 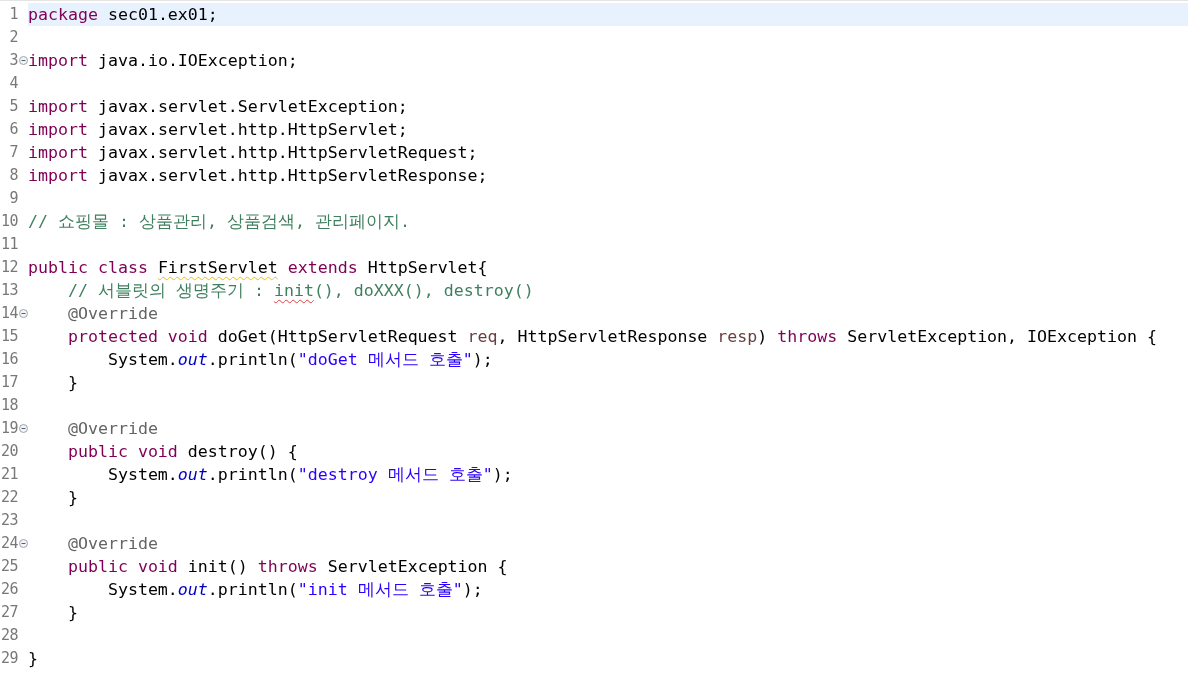 I want to click on code-line: System.out.println("destroy 메서드 호출");, so click(x=309, y=475).